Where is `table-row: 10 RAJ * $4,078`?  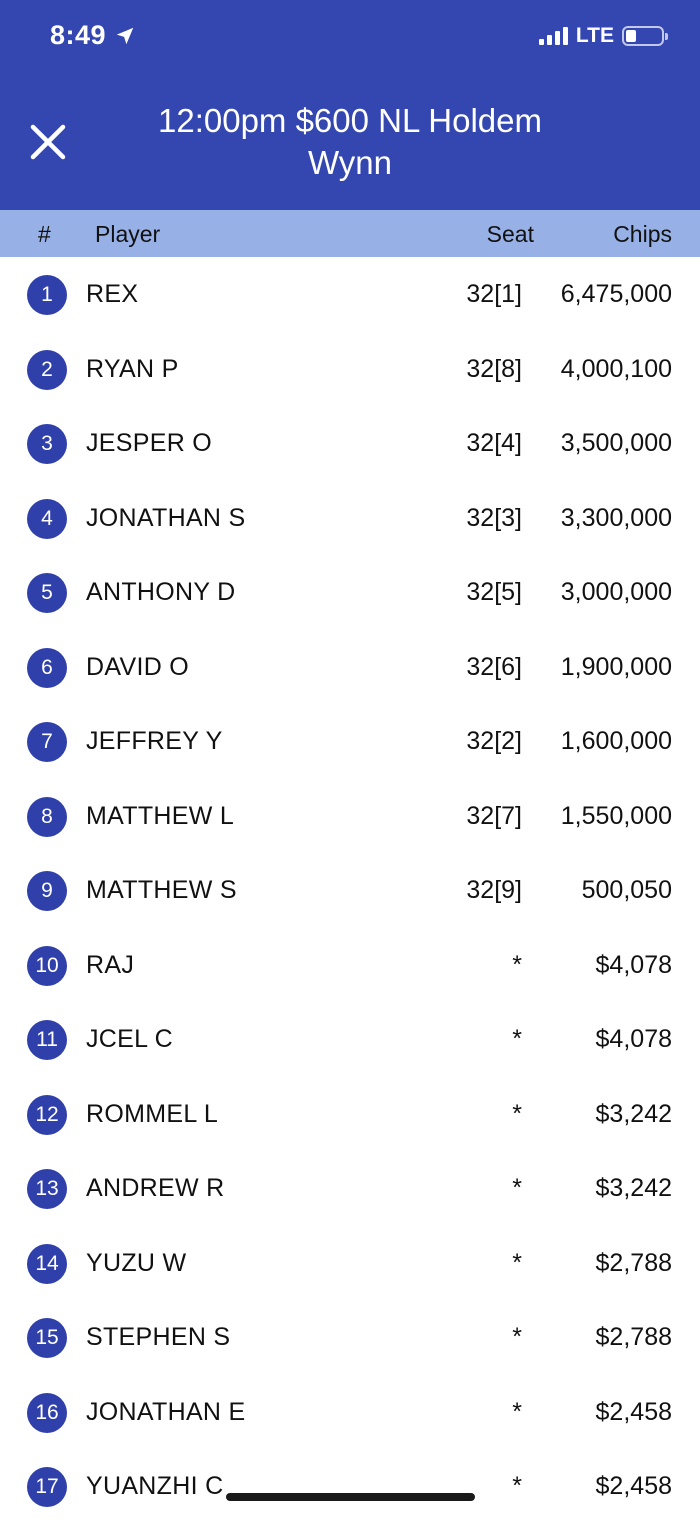 table-row: 10 RAJ * $4,078 is located at coordinates (350, 965).